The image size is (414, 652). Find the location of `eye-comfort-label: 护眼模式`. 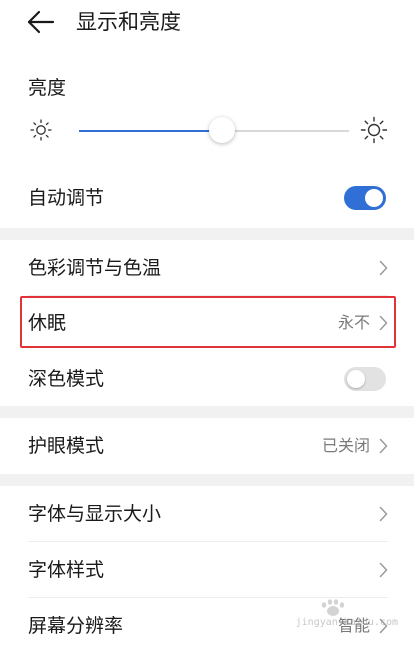

eye-comfort-label: 护眼模式 is located at coordinates (66, 446).